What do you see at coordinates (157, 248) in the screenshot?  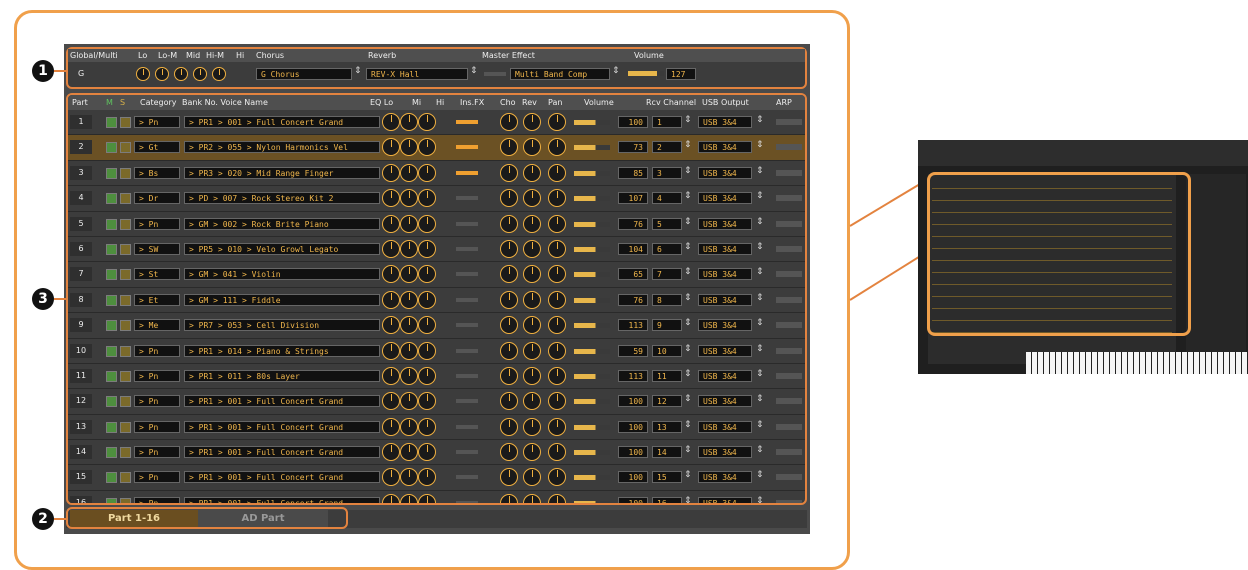 I see `category-select: > SW` at bounding box center [157, 248].